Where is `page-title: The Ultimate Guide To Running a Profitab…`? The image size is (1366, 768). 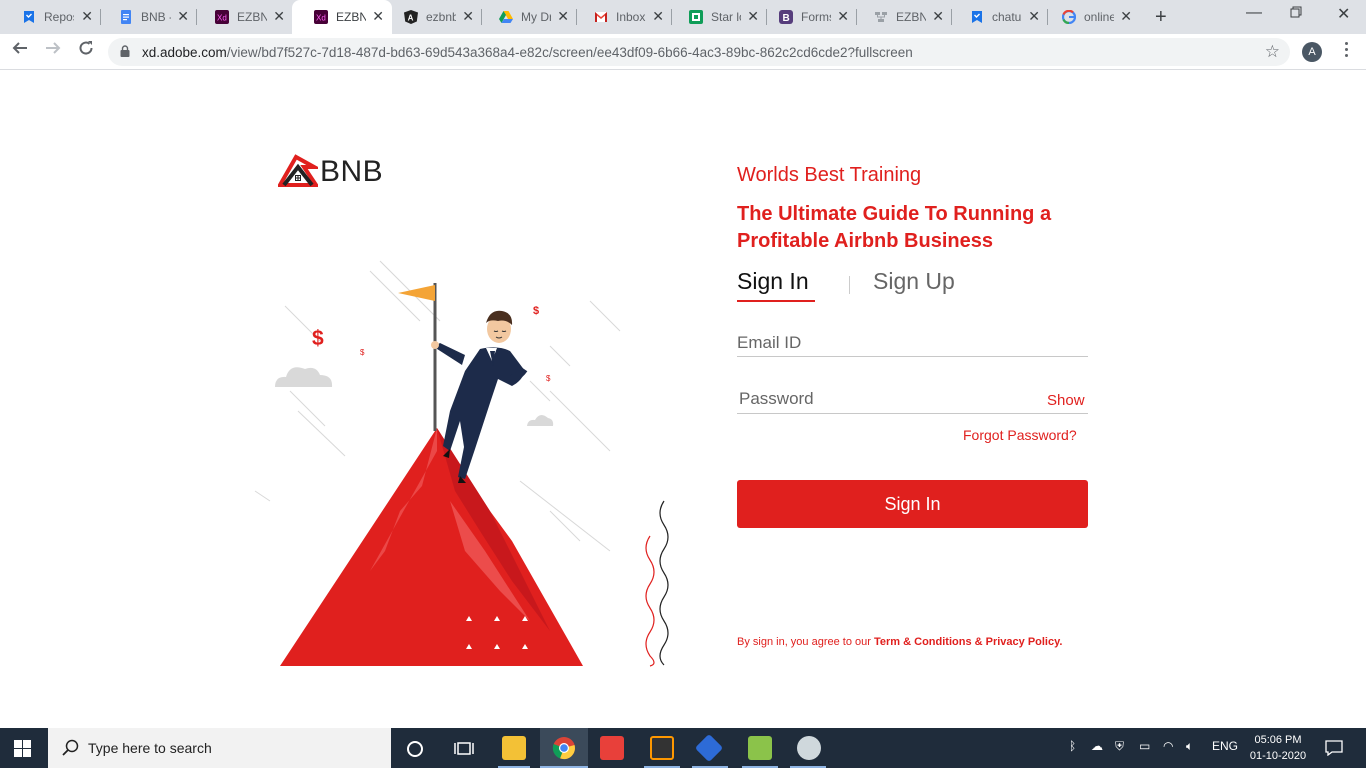 page-title: The Ultimate Guide To Running a Profitab… is located at coordinates (894, 227).